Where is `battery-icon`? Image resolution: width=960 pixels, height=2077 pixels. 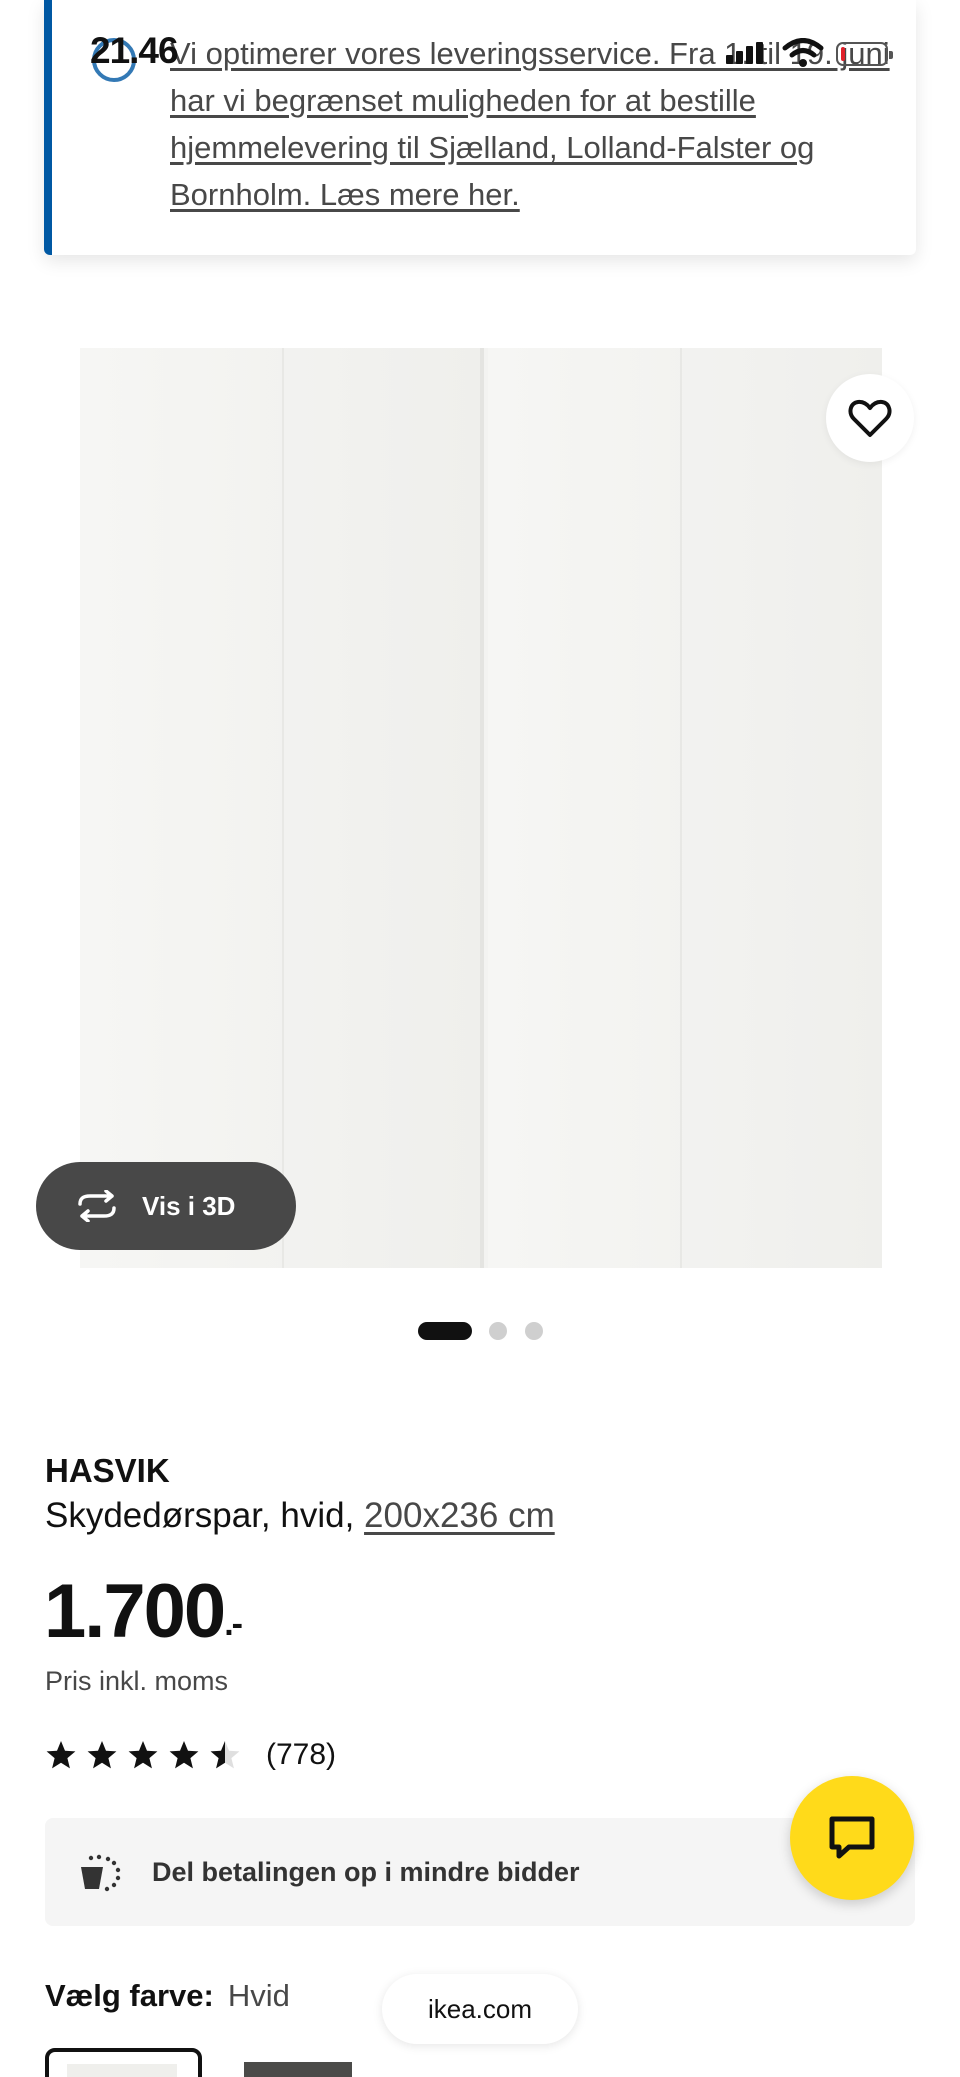
battery-icon is located at coordinates (864, 54).